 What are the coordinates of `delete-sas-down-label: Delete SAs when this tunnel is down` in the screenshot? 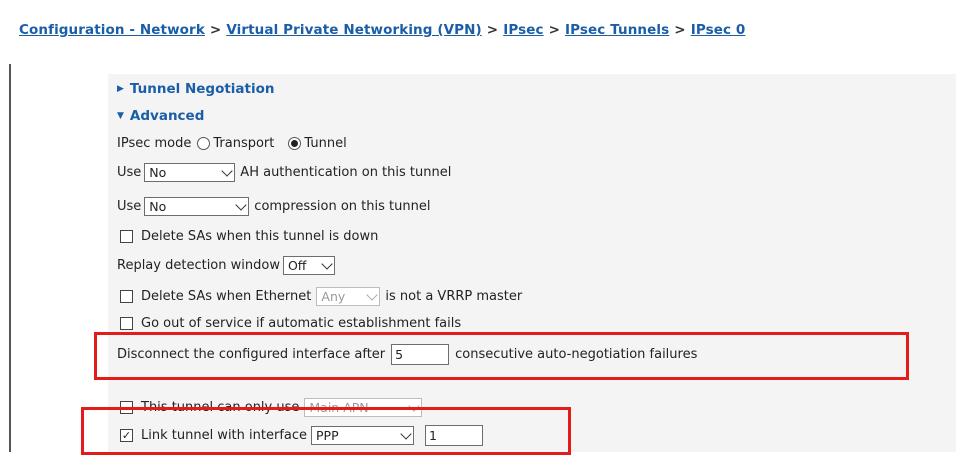 It's located at (260, 236).